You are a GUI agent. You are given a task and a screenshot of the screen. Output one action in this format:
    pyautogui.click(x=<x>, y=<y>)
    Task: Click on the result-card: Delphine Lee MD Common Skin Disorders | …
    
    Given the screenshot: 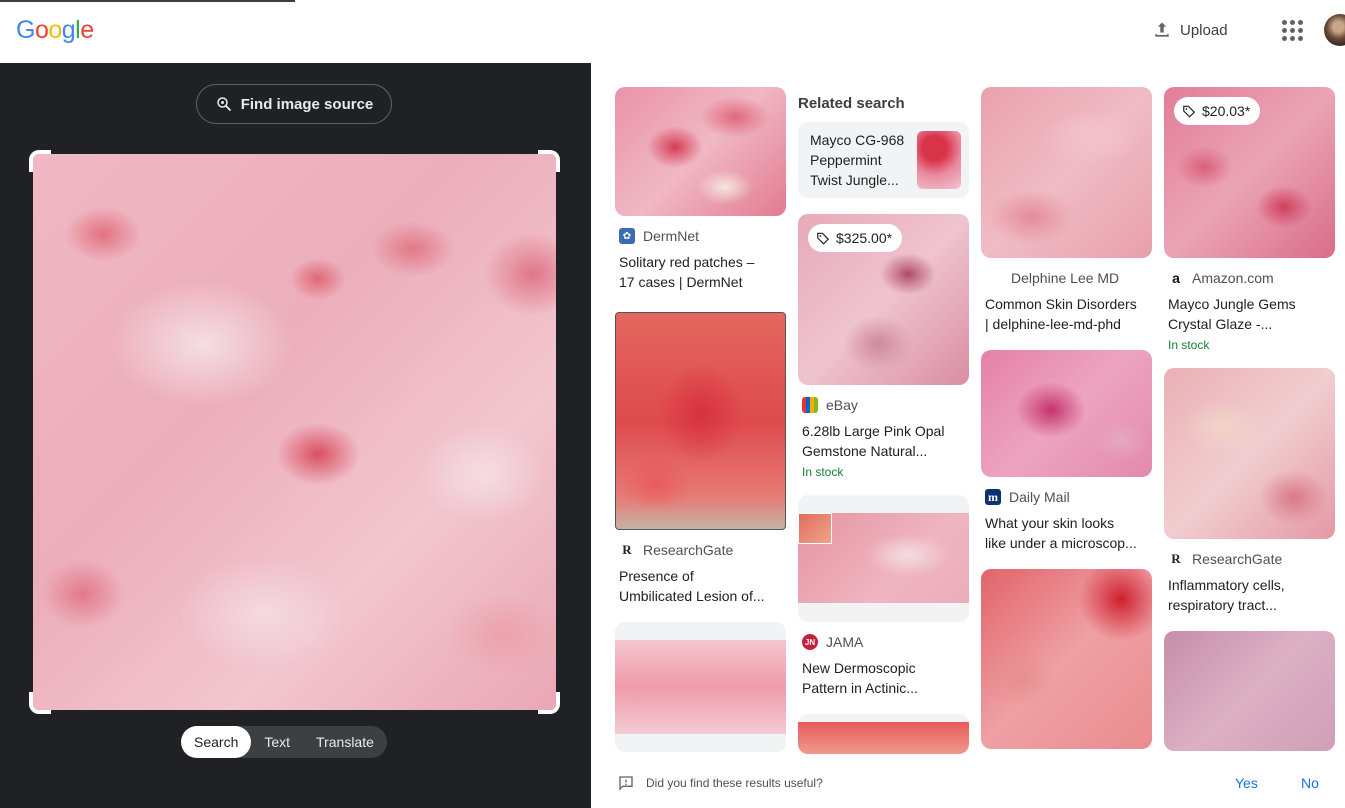 What is the action you would take?
    pyautogui.click(x=1066, y=210)
    